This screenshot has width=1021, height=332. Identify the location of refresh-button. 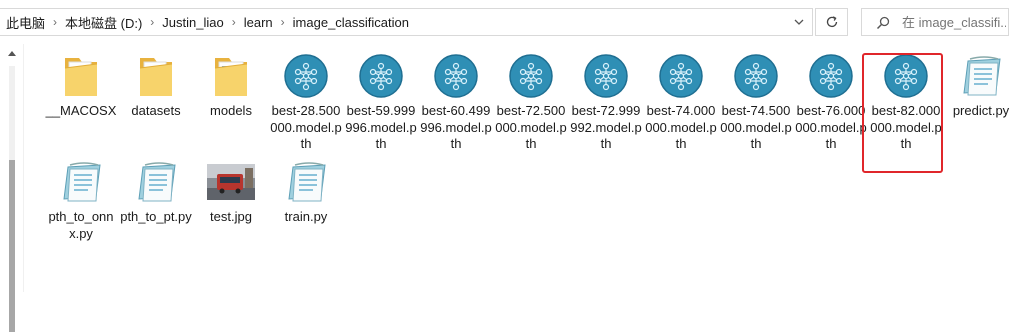
(831, 22).